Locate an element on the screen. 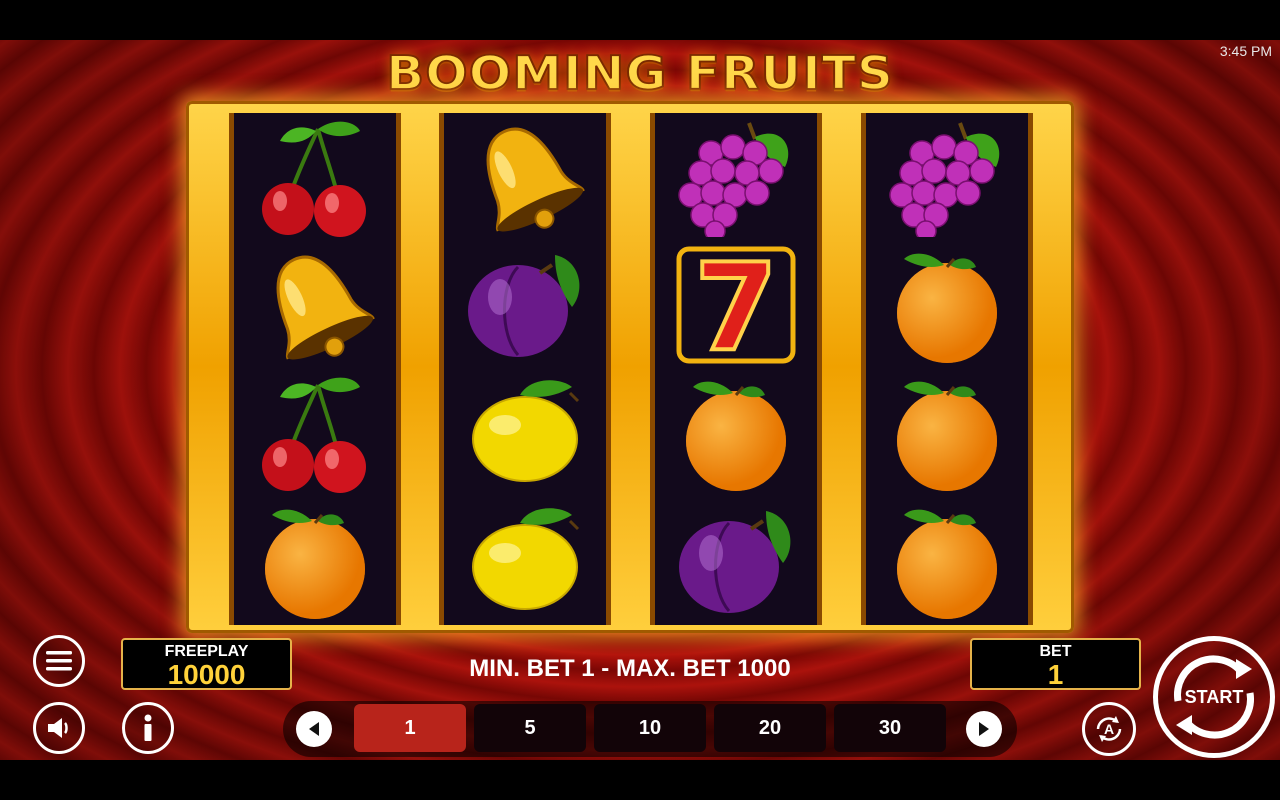  balance-display: FREEPLAY 10000 is located at coordinates (206, 664).